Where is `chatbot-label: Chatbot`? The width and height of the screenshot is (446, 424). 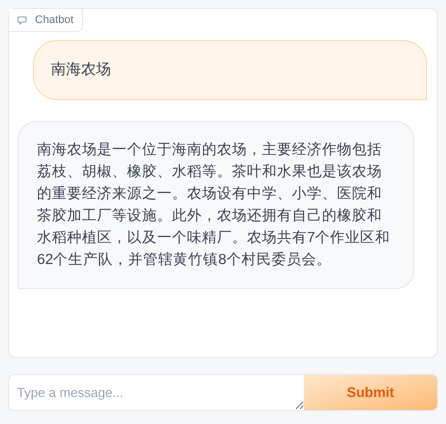
chatbot-label: Chatbot is located at coordinates (46, 20).